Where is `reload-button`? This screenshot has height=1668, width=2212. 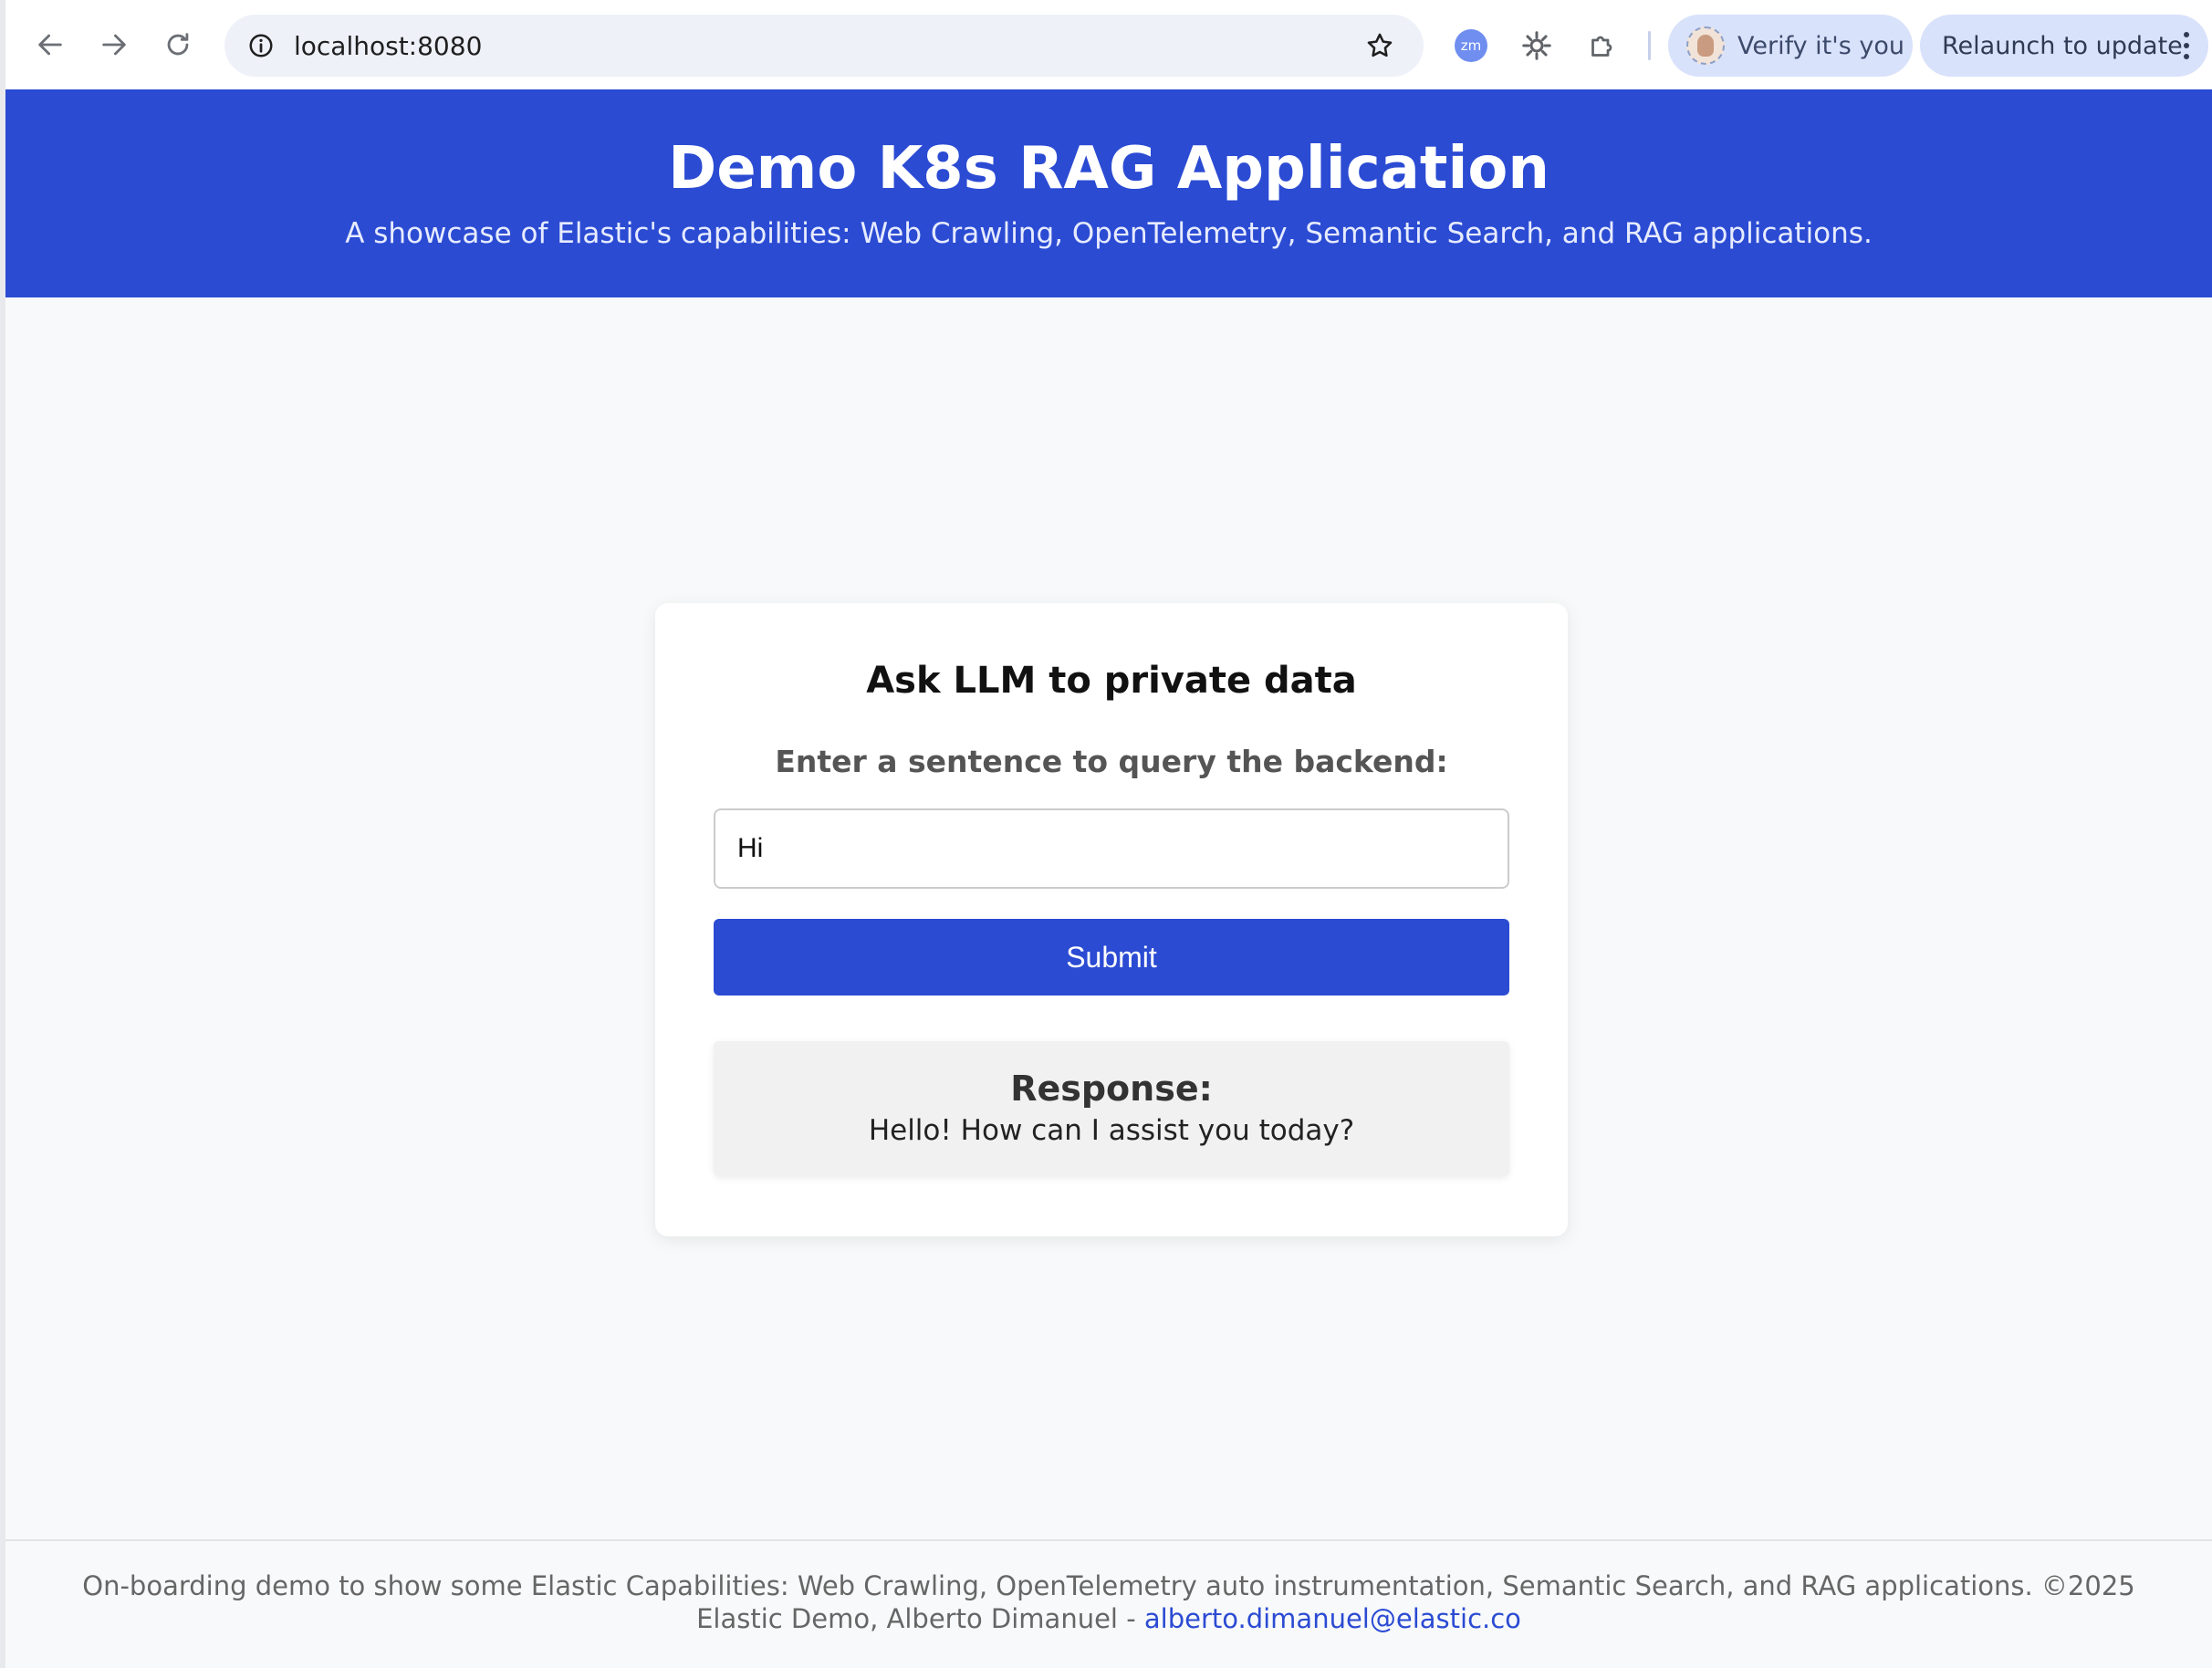
reload-button is located at coordinates (178, 45).